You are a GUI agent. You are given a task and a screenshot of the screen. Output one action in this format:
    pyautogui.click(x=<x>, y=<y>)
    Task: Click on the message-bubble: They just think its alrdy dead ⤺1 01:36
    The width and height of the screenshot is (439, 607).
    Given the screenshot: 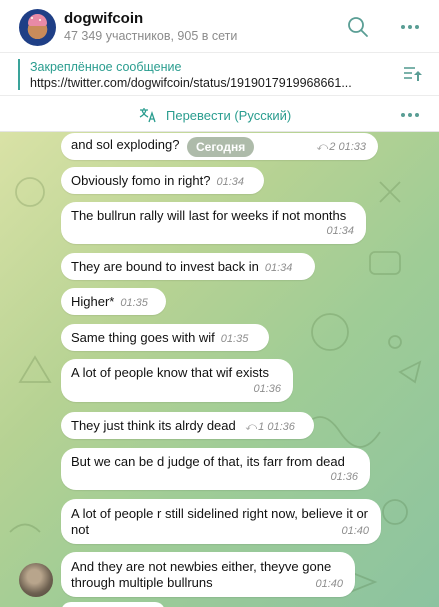 What is the action you would take?
    pyautogui.click(x=187, y=425)
    